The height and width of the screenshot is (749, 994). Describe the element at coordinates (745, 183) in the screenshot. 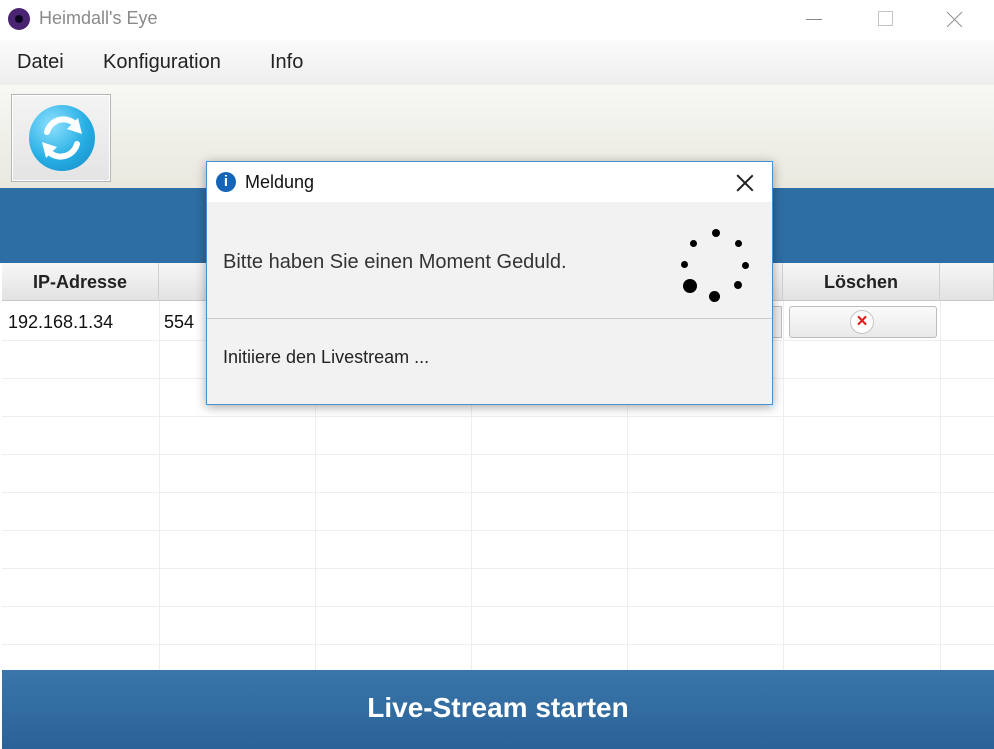

I see `dialog-close-button` at that location.